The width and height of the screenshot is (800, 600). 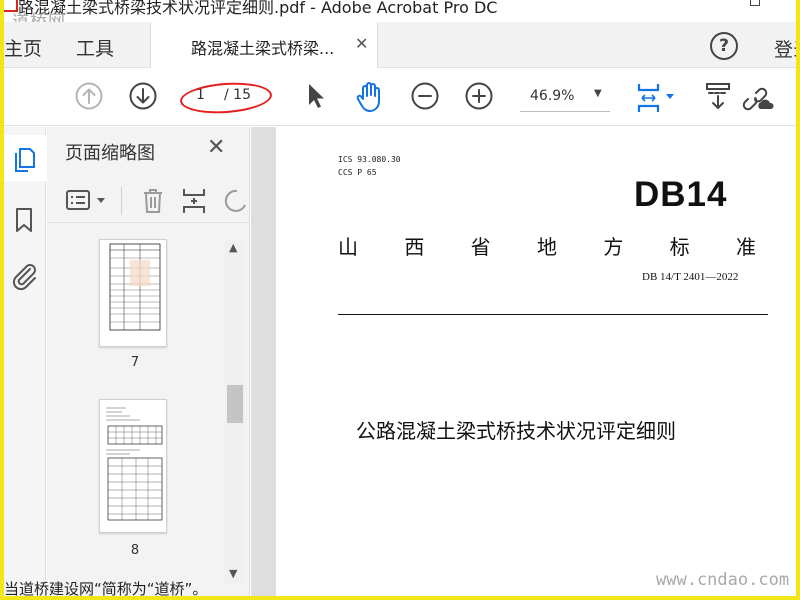 What do you see at coordinates (479, 96) in the screenshot?
I see `zoom-in-icon` at bounding box center [479, 96].